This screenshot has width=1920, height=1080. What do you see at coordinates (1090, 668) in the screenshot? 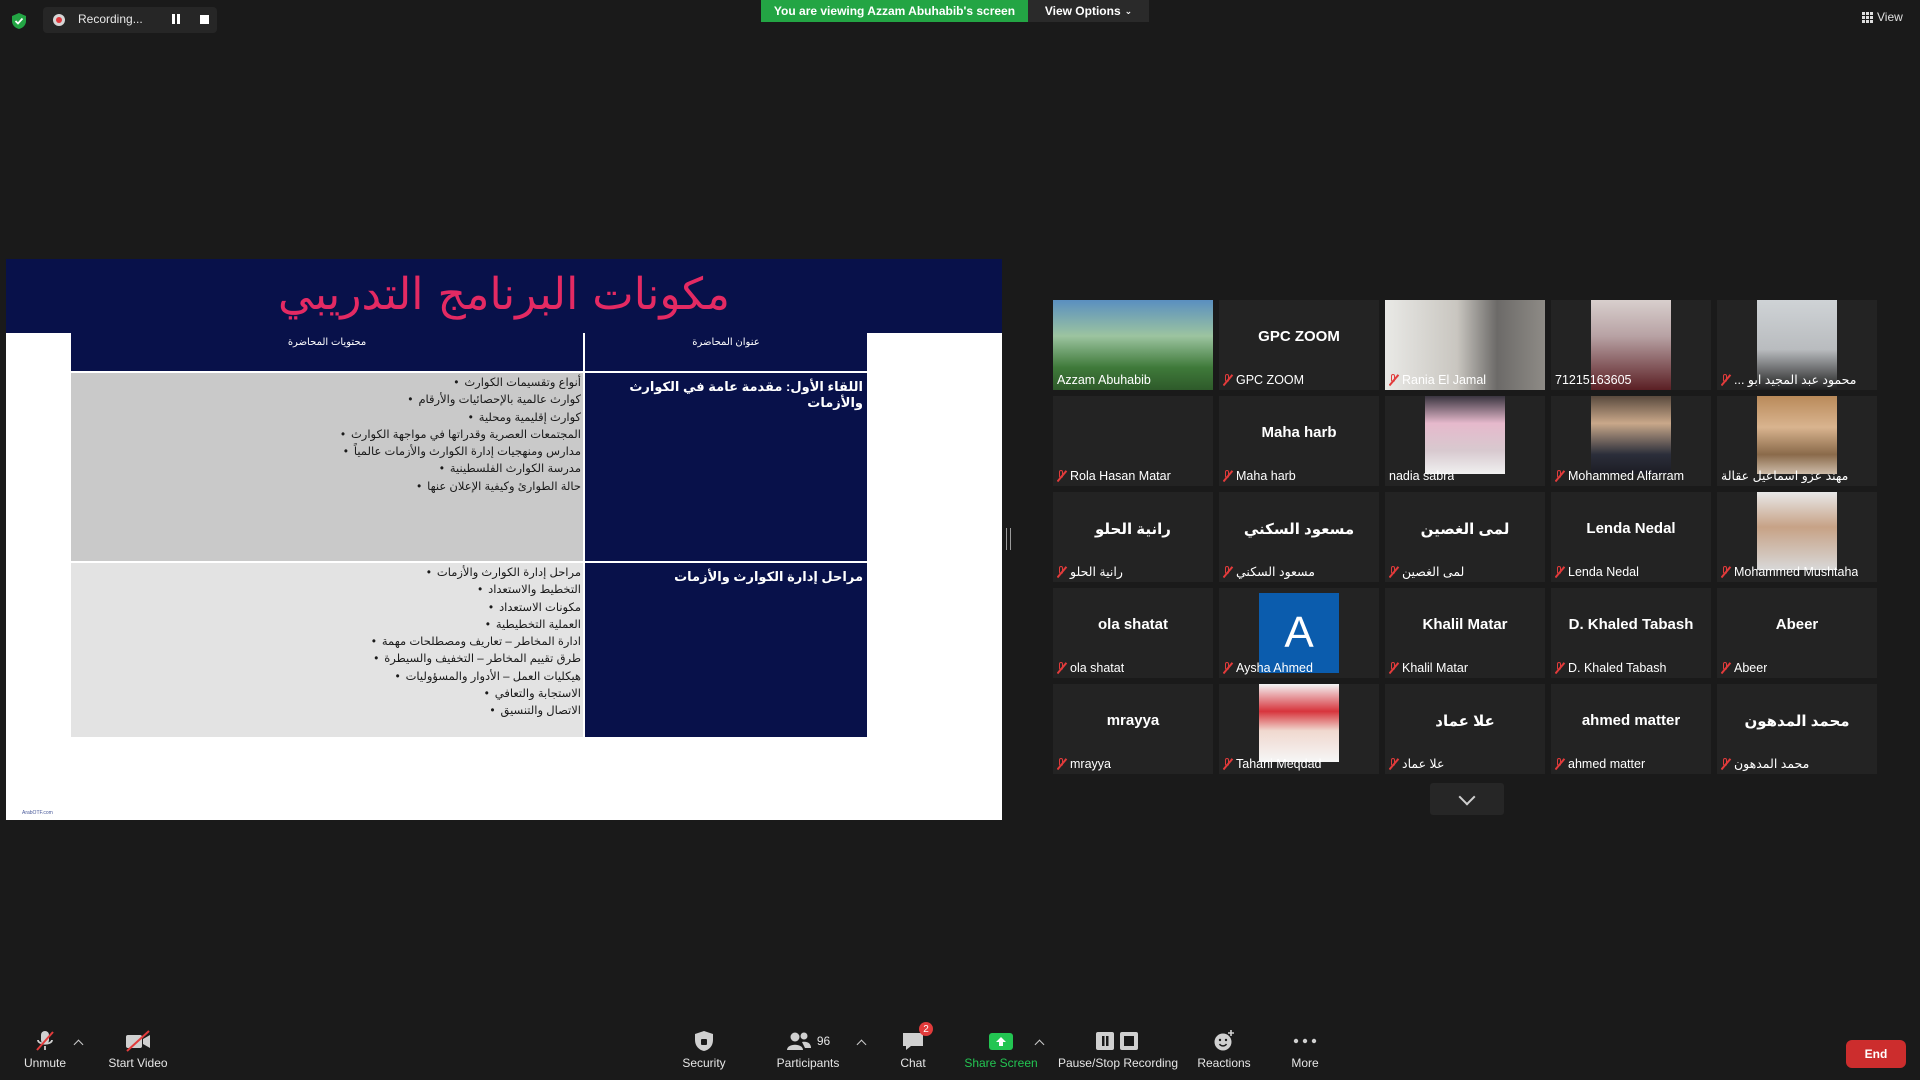
I see `participant-label: ola shatat` at bounding box center [1090, 668].